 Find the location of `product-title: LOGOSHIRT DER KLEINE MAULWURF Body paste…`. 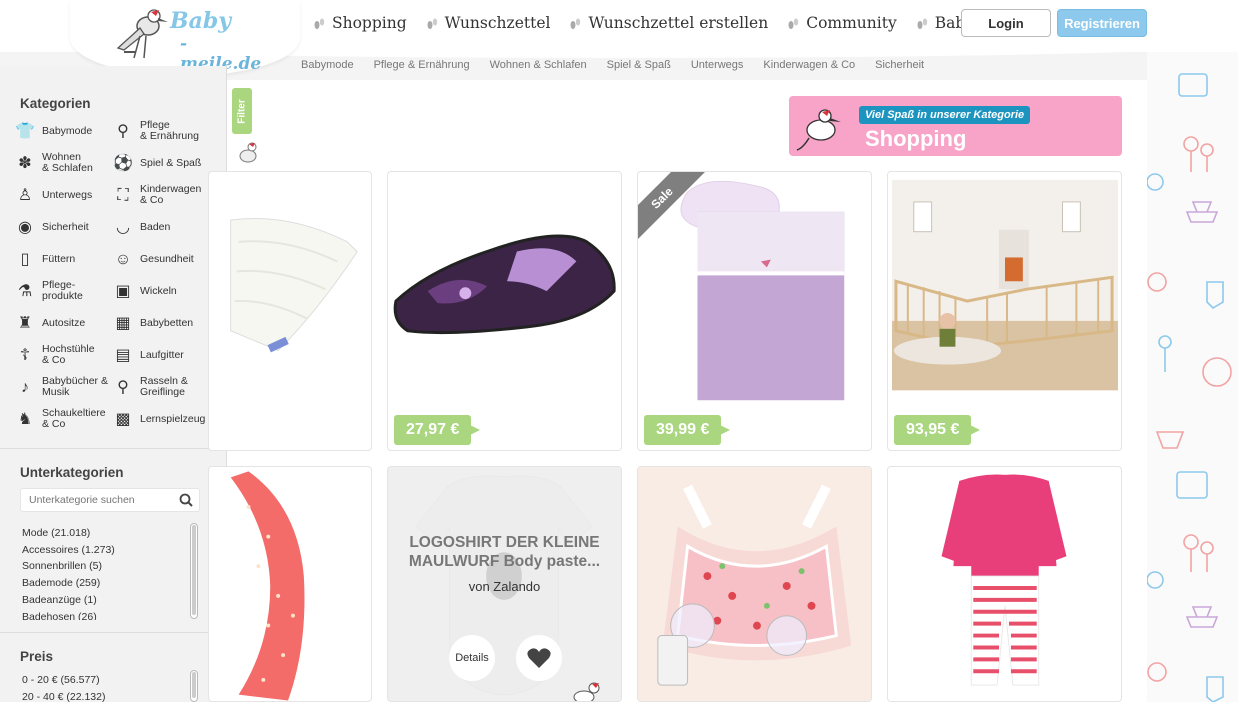

product-title: LOGOSHIRT DER KLEINE MAULWURF Body paste… is located at coordinates (504, 552).